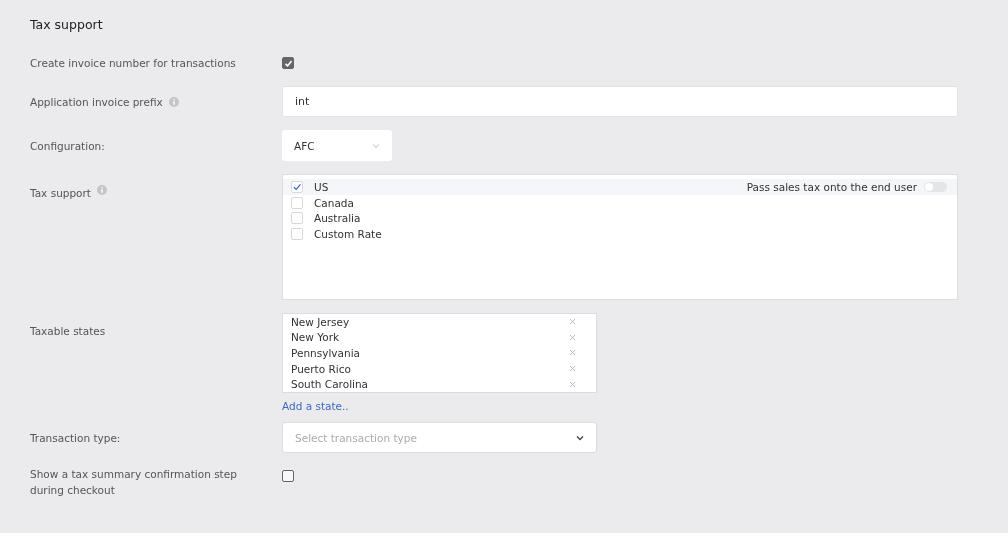 This screenshot has width=1008, height=533. Describe the element at coordinates (67, 146) in the screenshot. I see `field-label: Configuration:` at that location.